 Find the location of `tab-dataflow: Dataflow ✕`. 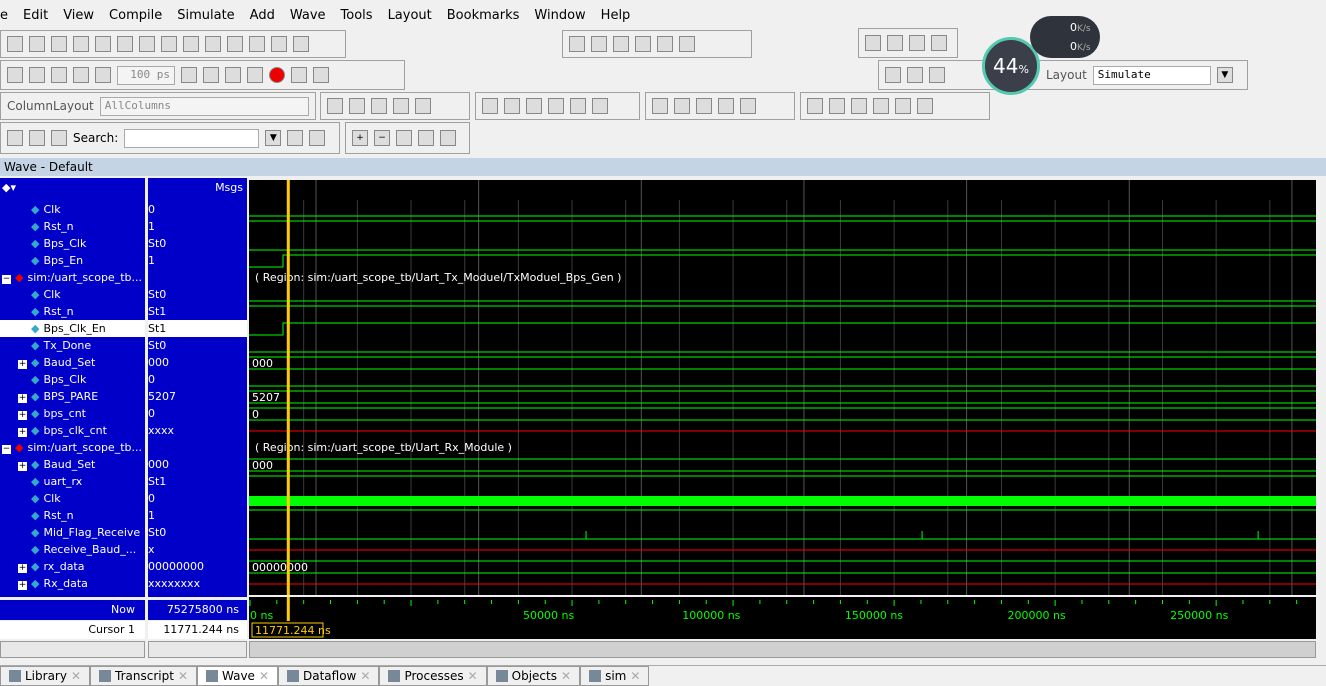

tab-dataflow: Dataflow ✕ is located at coordinates (329, 676).